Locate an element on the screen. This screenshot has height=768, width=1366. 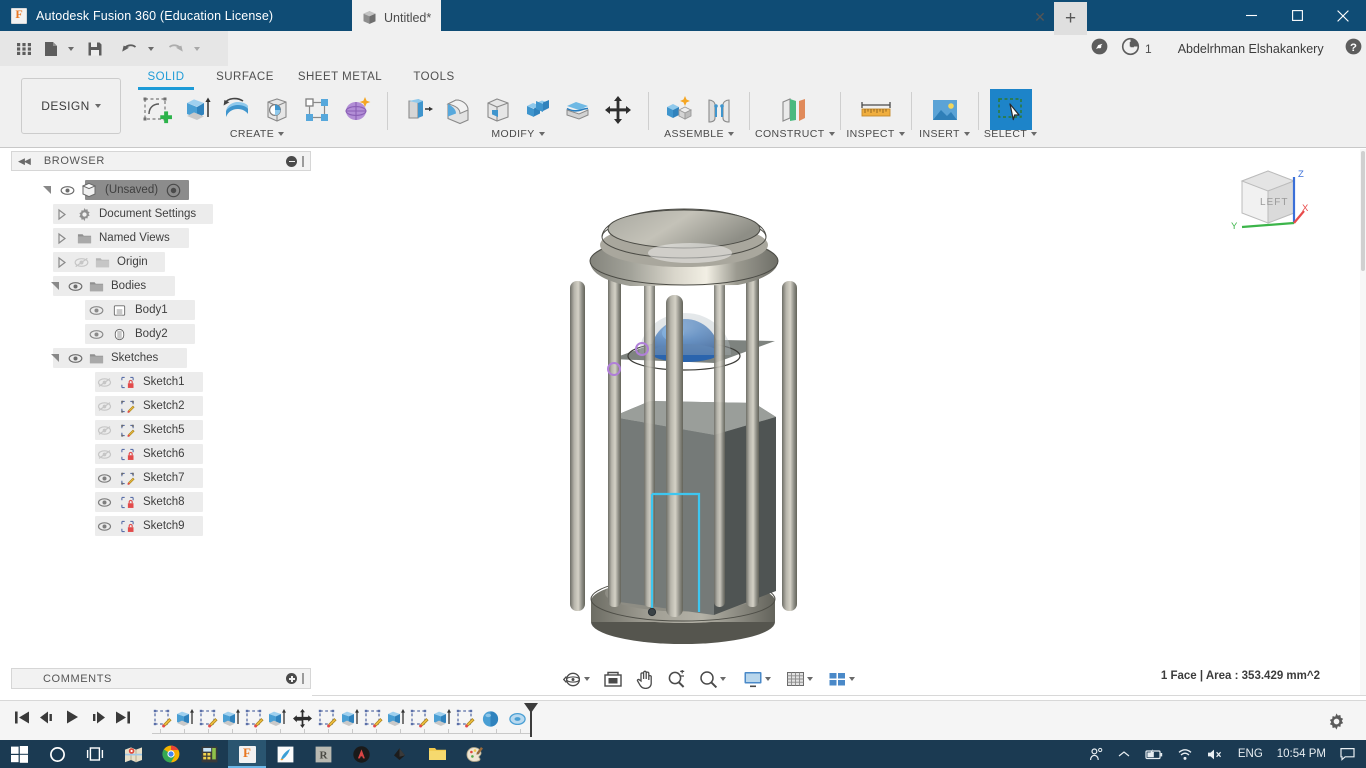
split-face-button is located at coordinates (578, 110).